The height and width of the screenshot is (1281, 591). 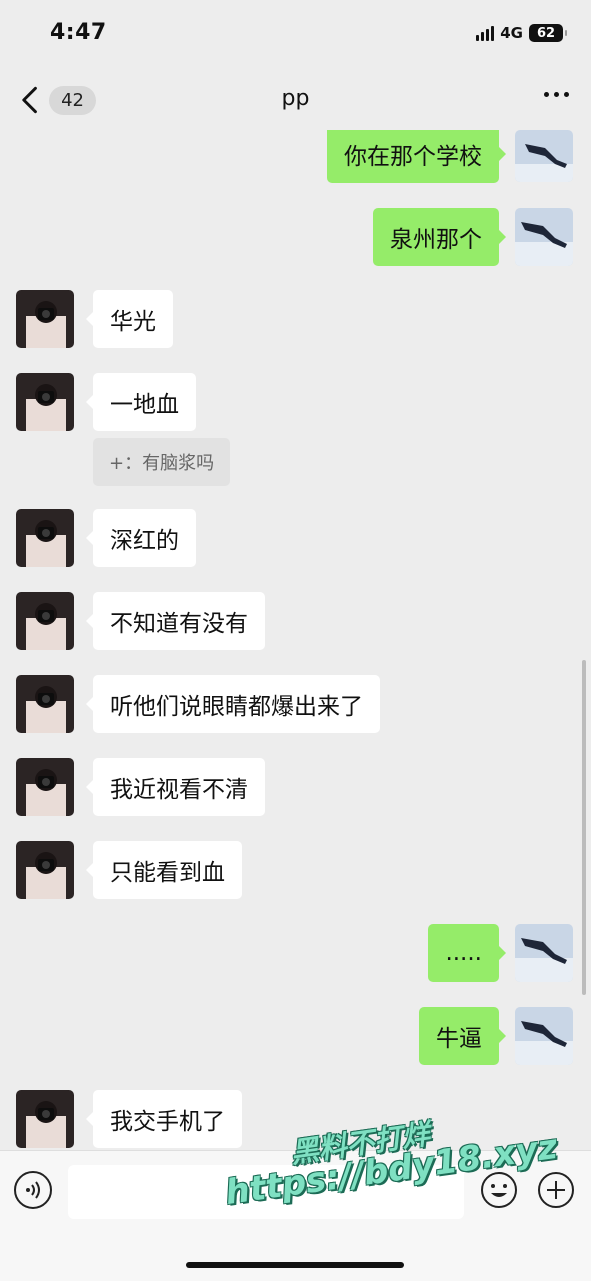 I want to click on scrollbar, so click(x=584, y=827).